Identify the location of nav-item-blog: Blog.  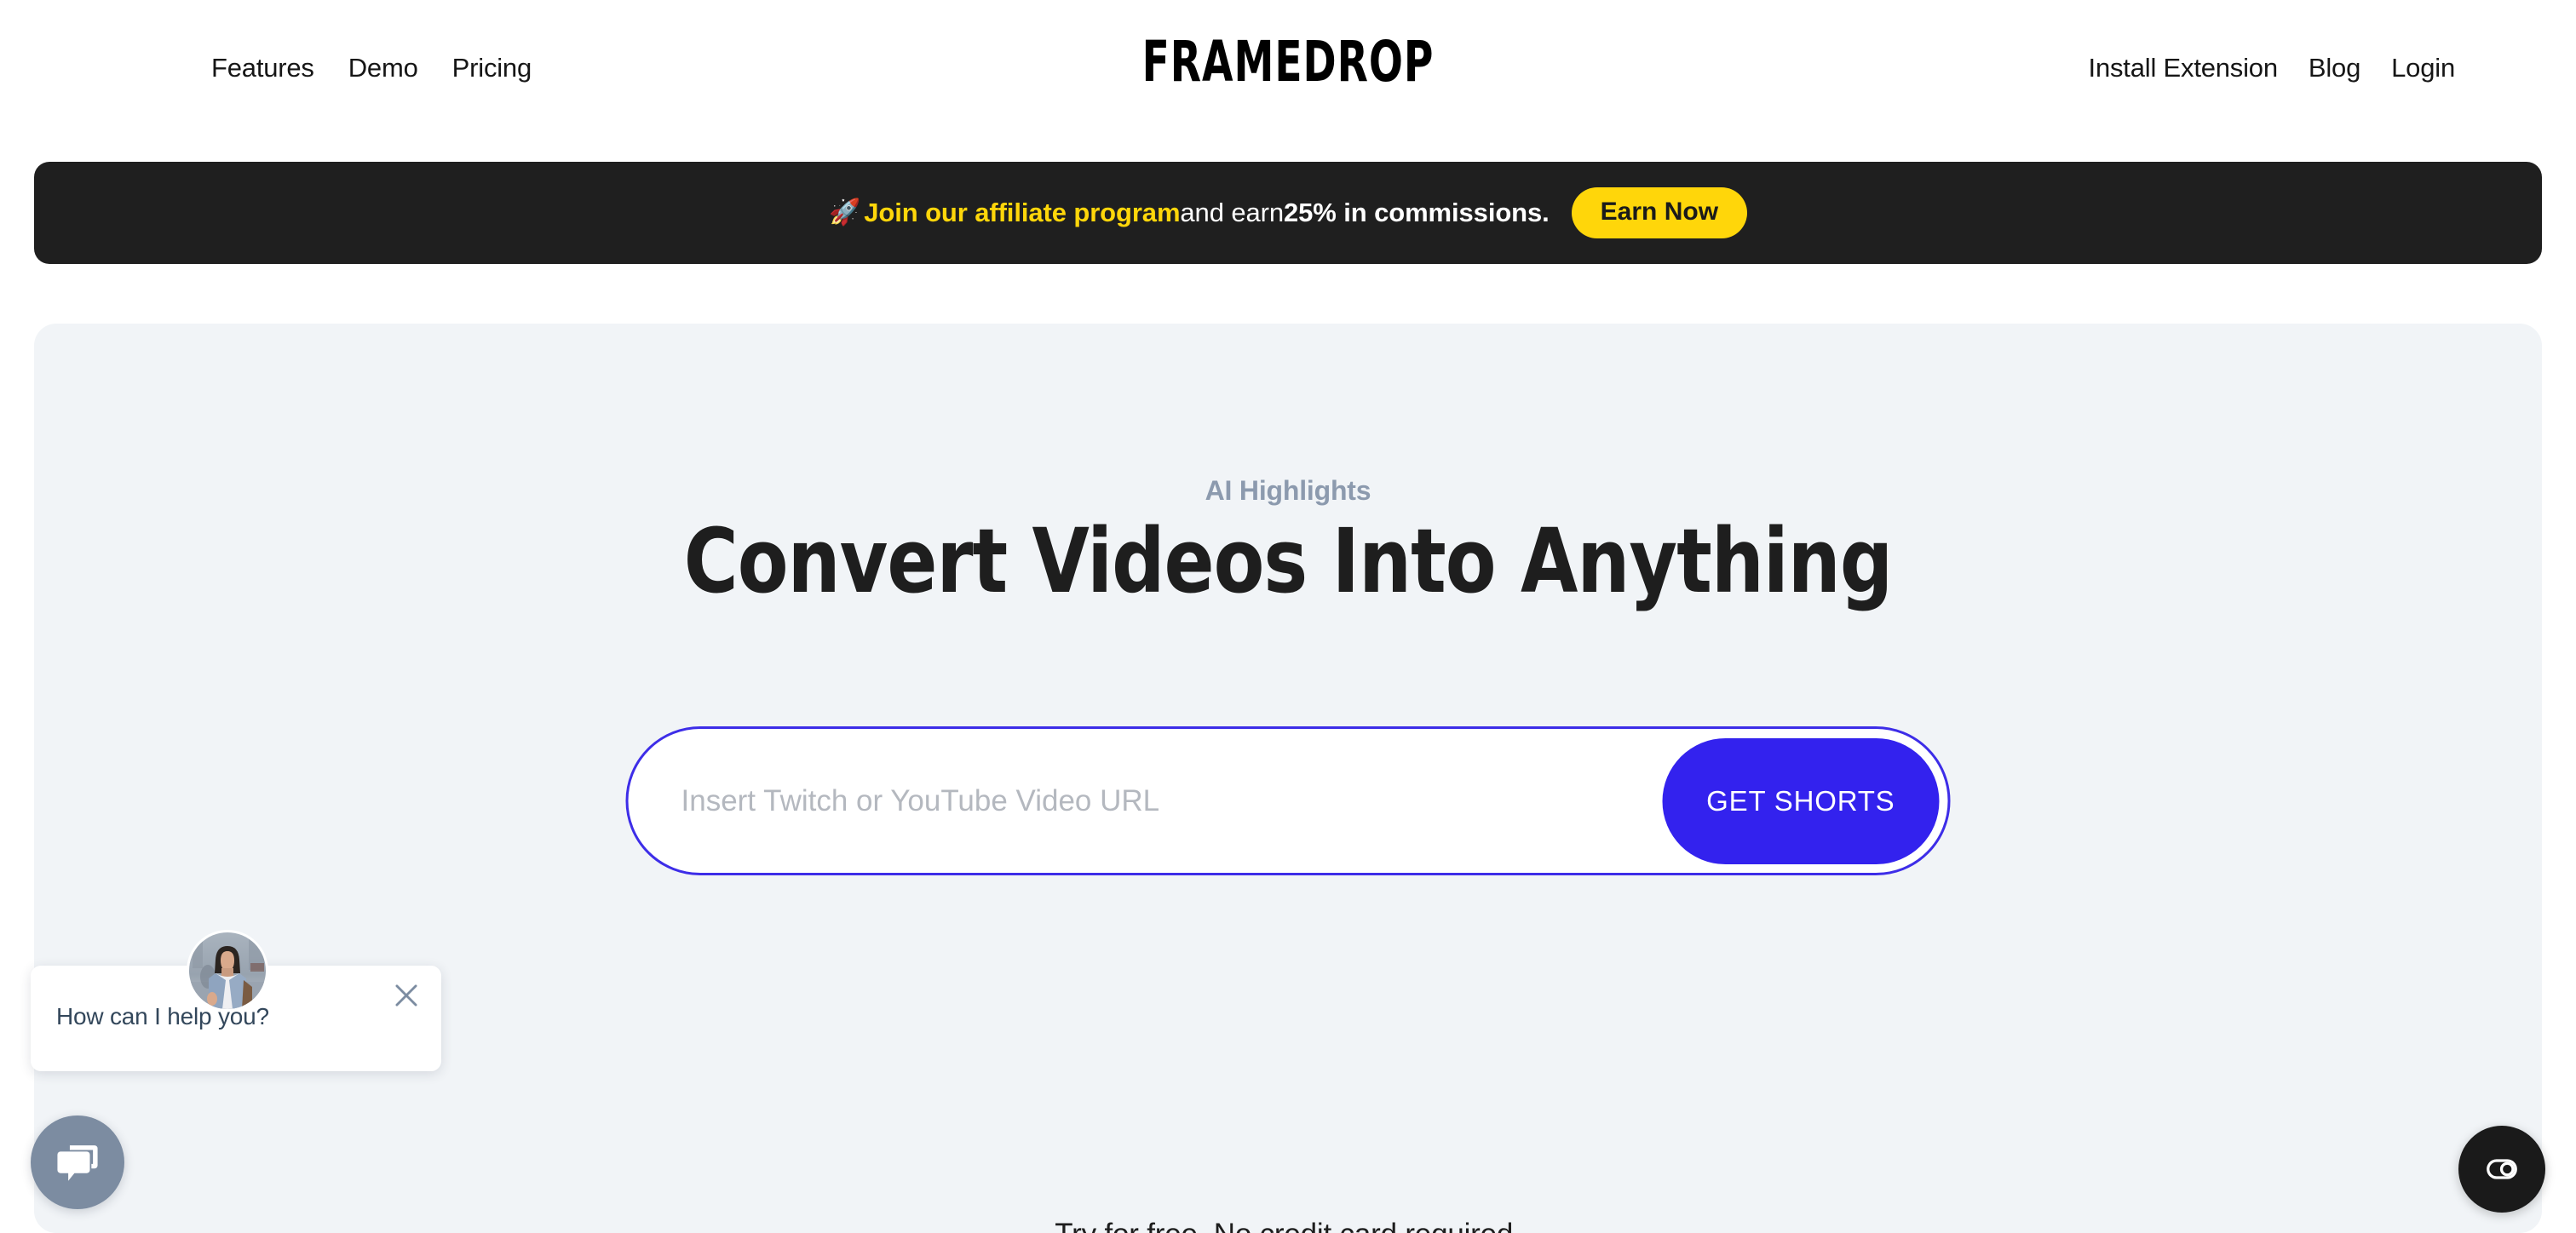
(2335, 68).